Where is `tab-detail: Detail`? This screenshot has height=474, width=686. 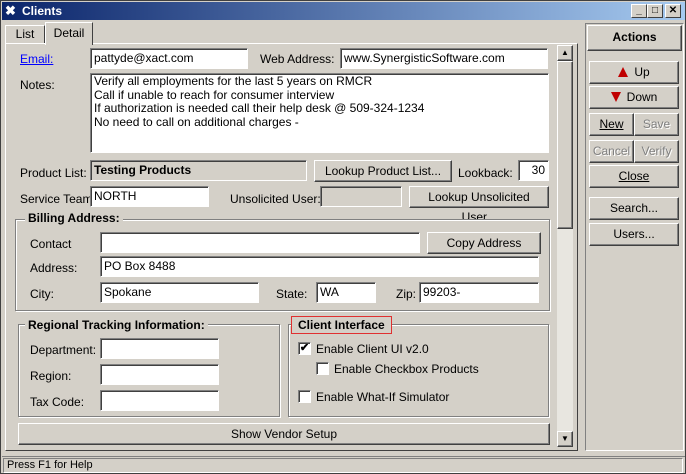
tab-detail: Detail is located at coordinates (69, 33).